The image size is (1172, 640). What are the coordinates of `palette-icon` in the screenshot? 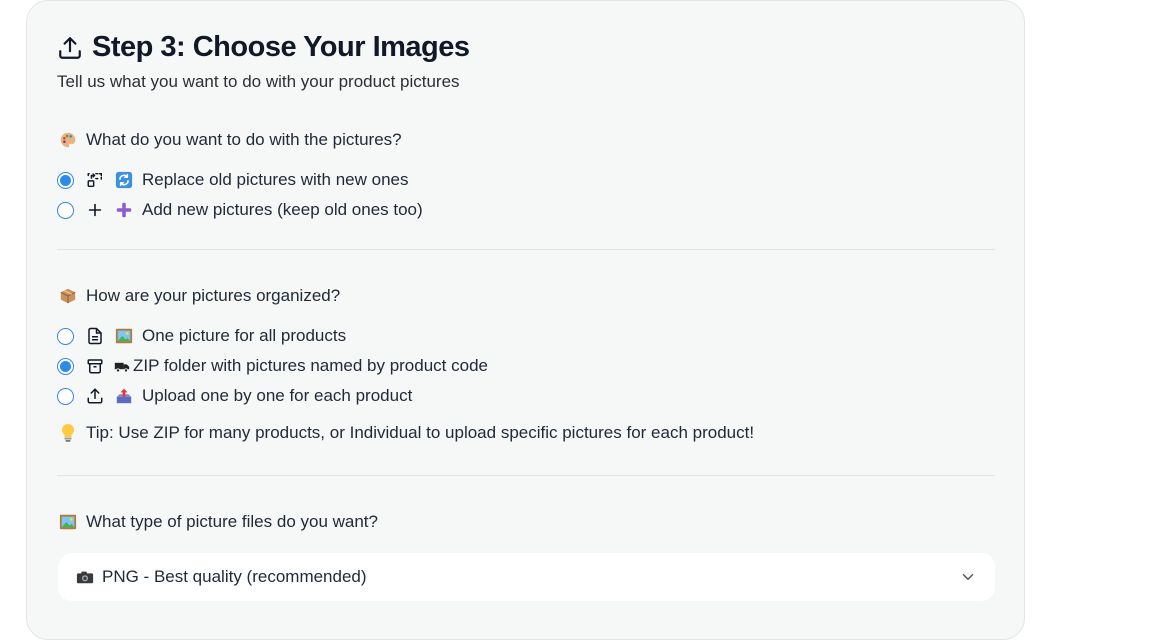 It's located at (68, 140).